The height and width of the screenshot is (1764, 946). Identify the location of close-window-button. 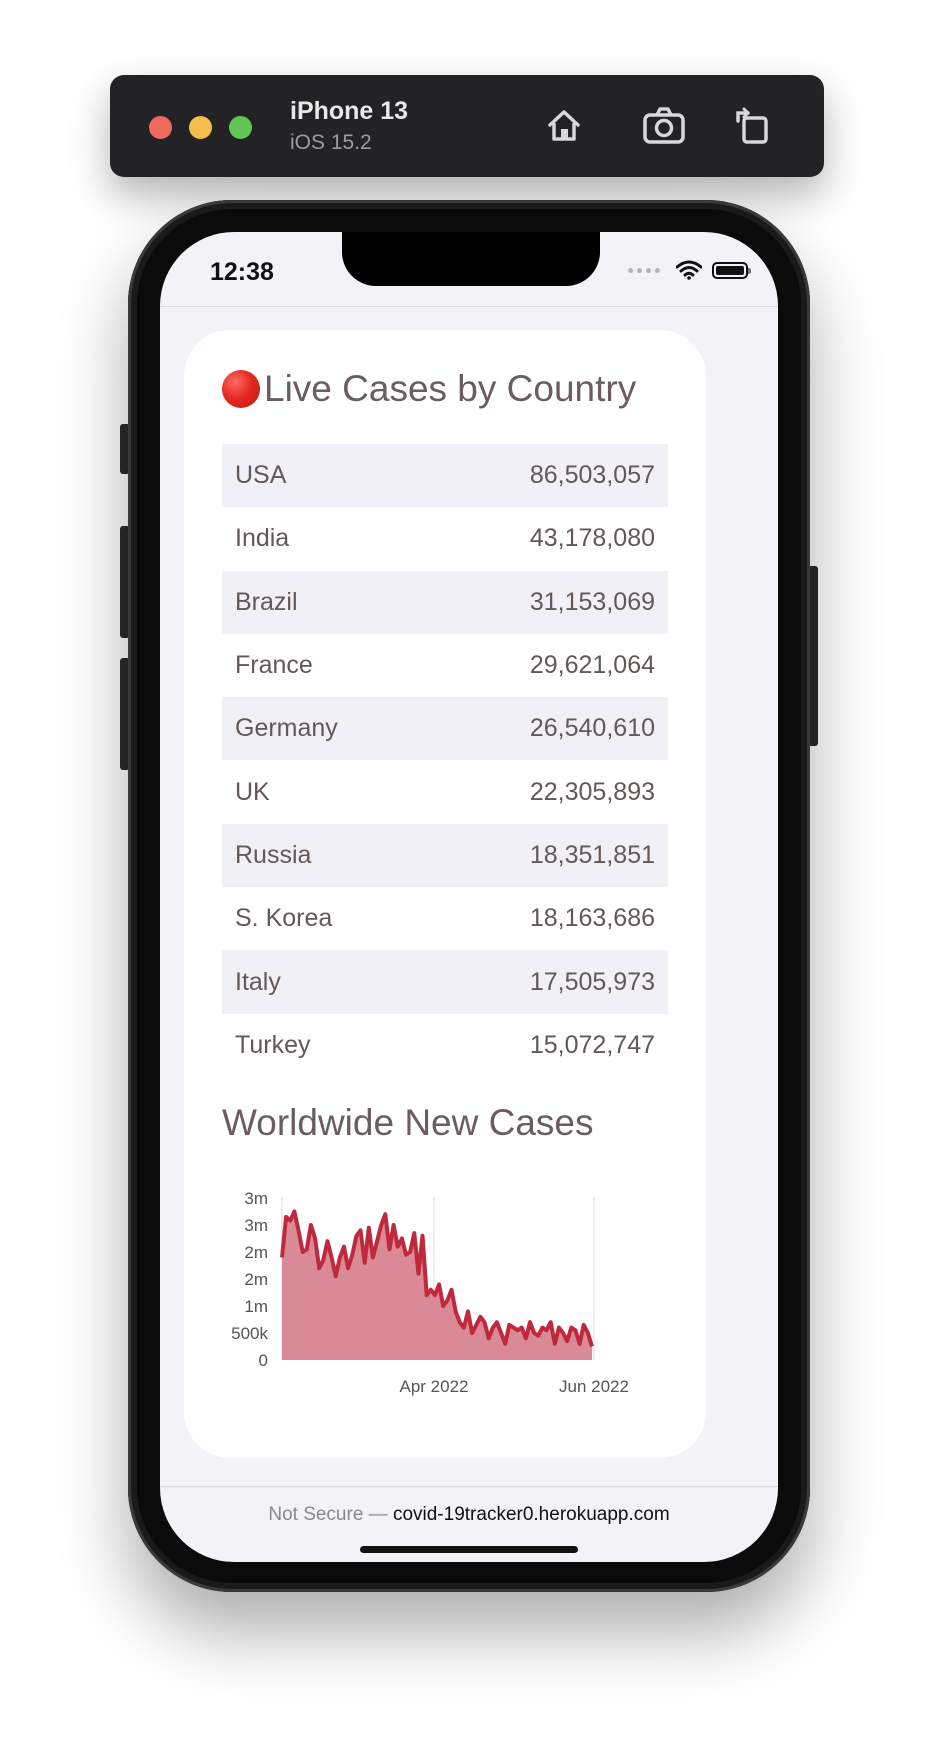
(160, 127).